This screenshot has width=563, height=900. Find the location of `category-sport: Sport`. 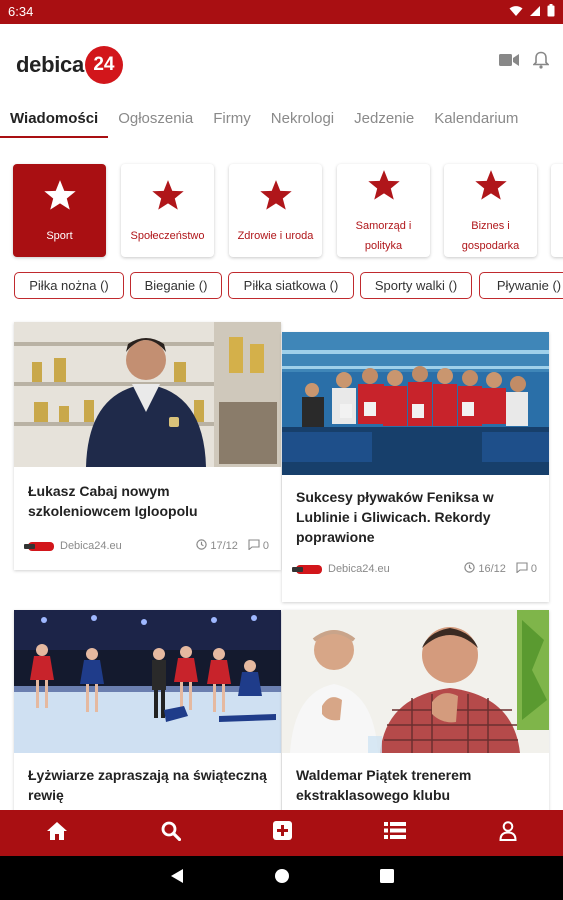

category-sport: Sport is located at coordinates (59, 210).